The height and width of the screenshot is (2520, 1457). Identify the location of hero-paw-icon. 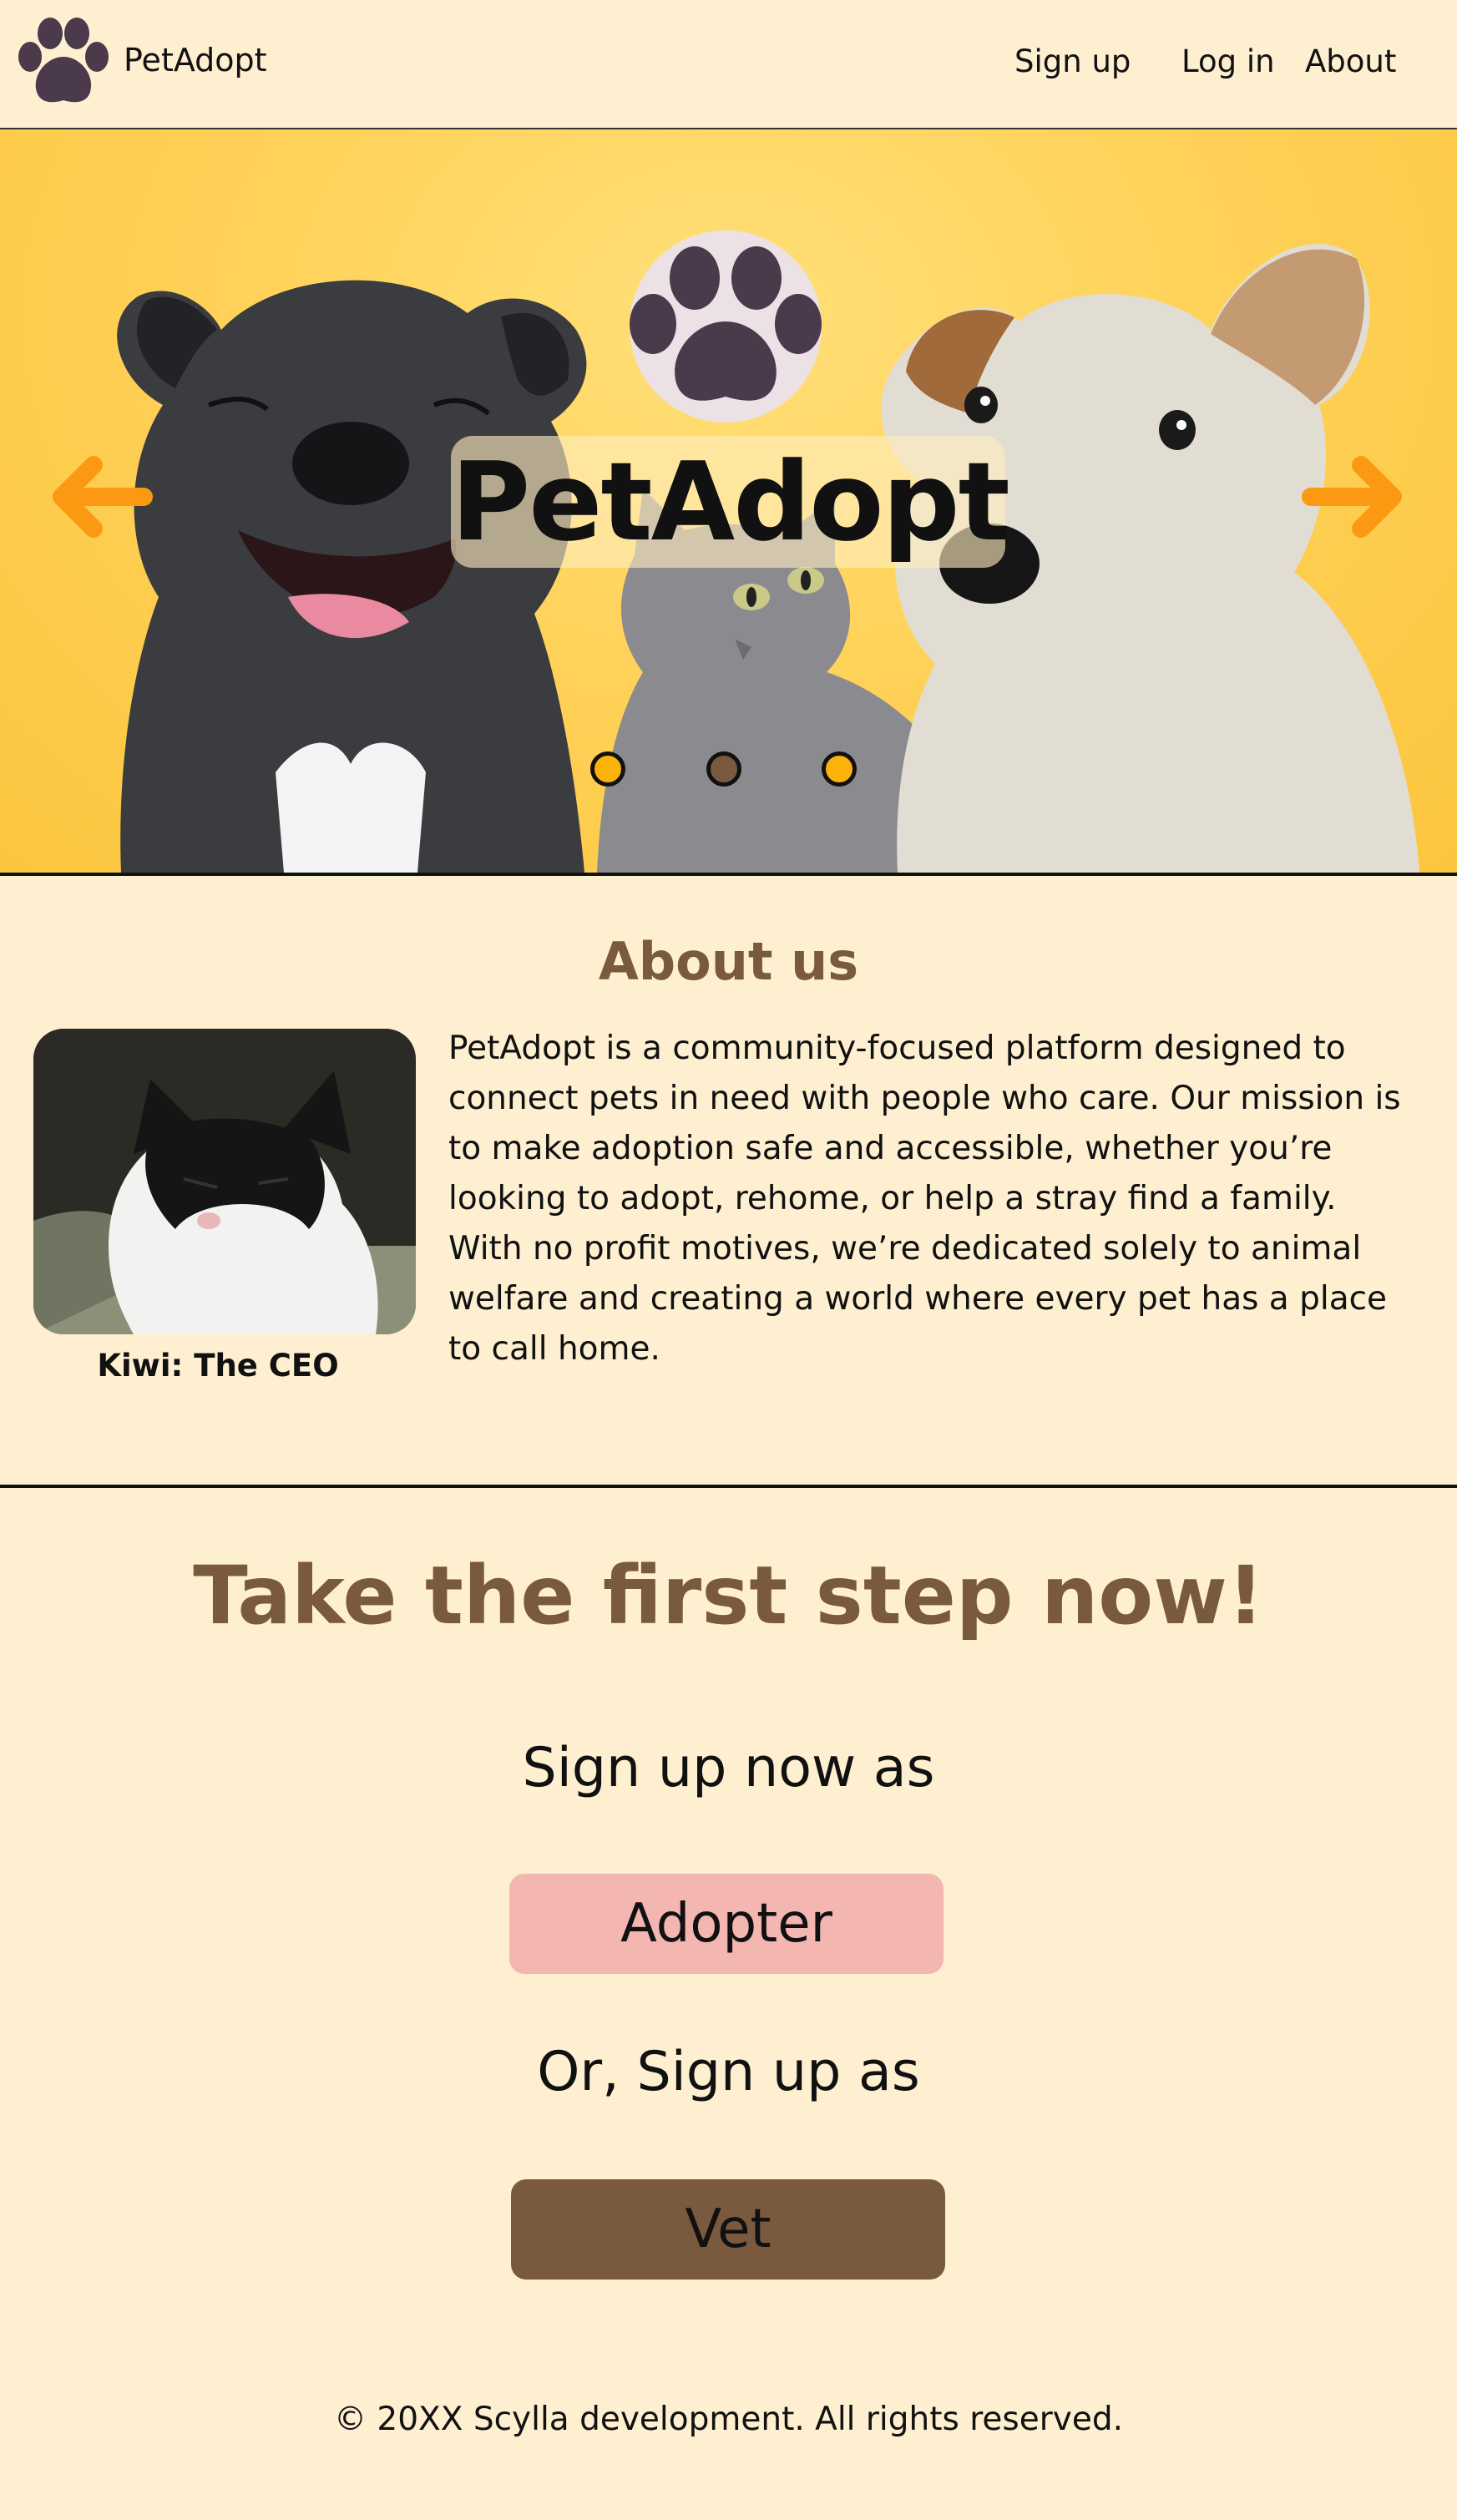
(726, 326).